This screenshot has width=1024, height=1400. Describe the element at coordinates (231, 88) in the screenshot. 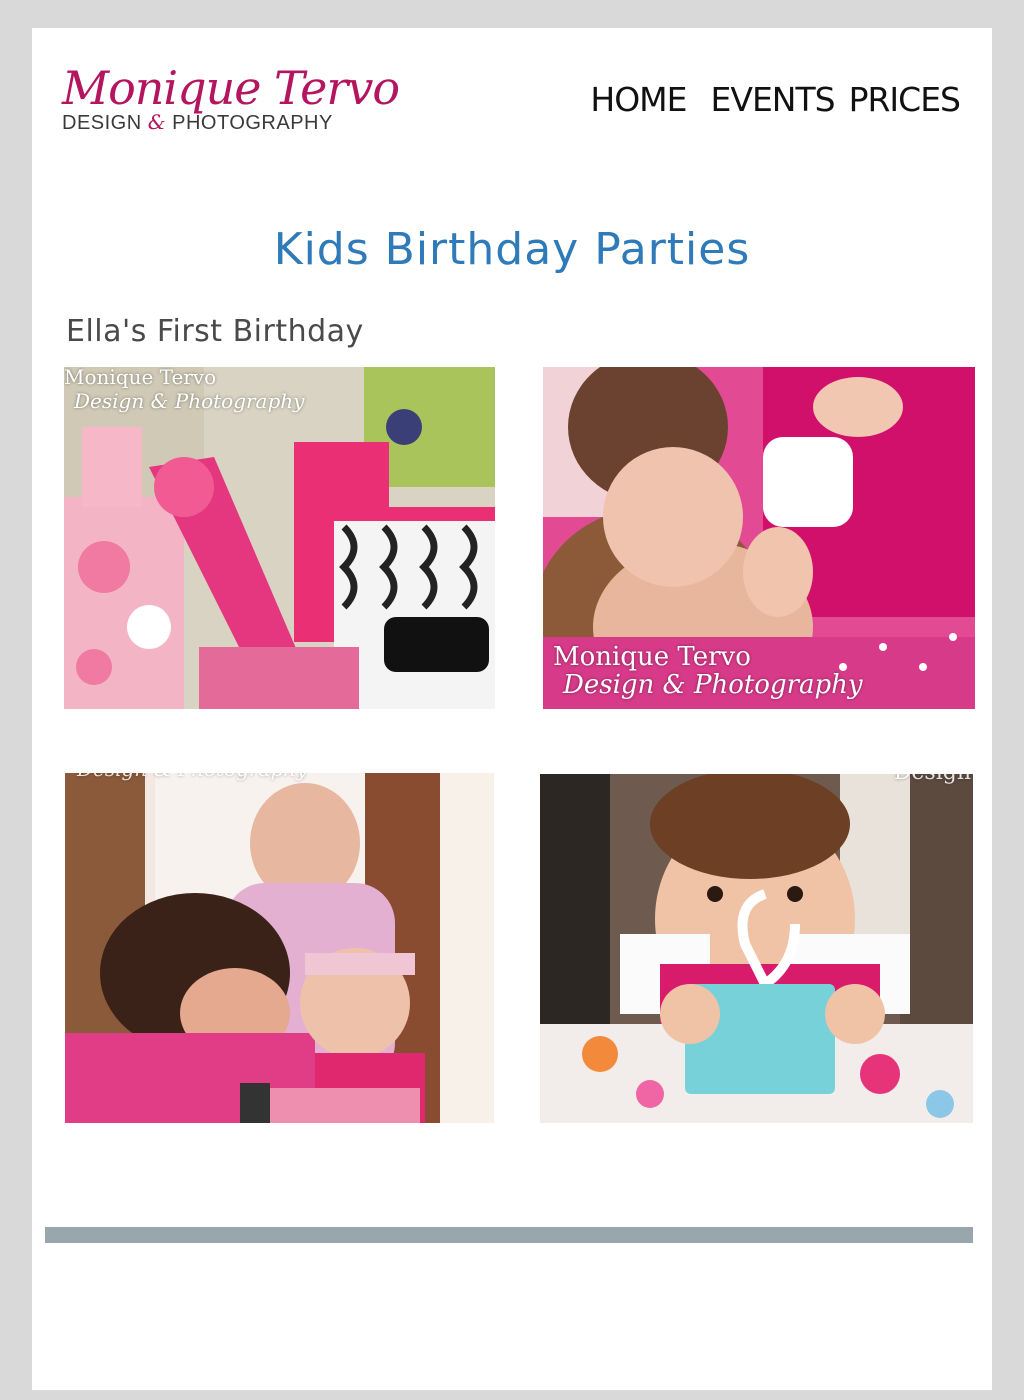

I see `brand-name: Monique Tervo` at that location.